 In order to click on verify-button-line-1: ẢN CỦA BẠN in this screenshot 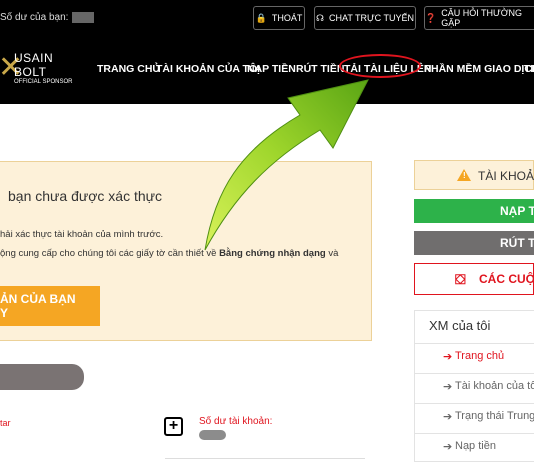, I will do `click(38, 299)`.